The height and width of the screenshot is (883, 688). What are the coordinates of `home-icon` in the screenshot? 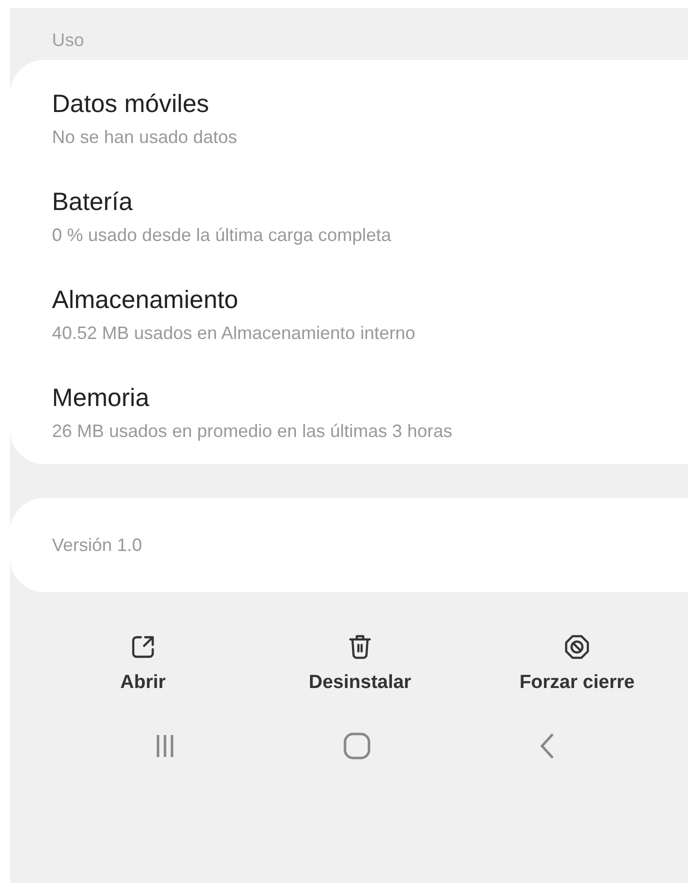 It's located at (357, 746).